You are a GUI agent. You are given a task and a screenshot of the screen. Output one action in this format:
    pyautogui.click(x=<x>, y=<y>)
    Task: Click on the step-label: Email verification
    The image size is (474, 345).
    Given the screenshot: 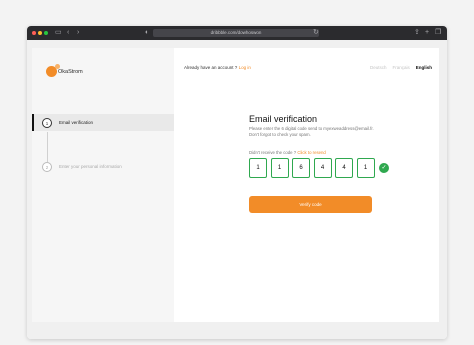 What is the action you would take?
    pyautogui.click(x=76, y=122)
    